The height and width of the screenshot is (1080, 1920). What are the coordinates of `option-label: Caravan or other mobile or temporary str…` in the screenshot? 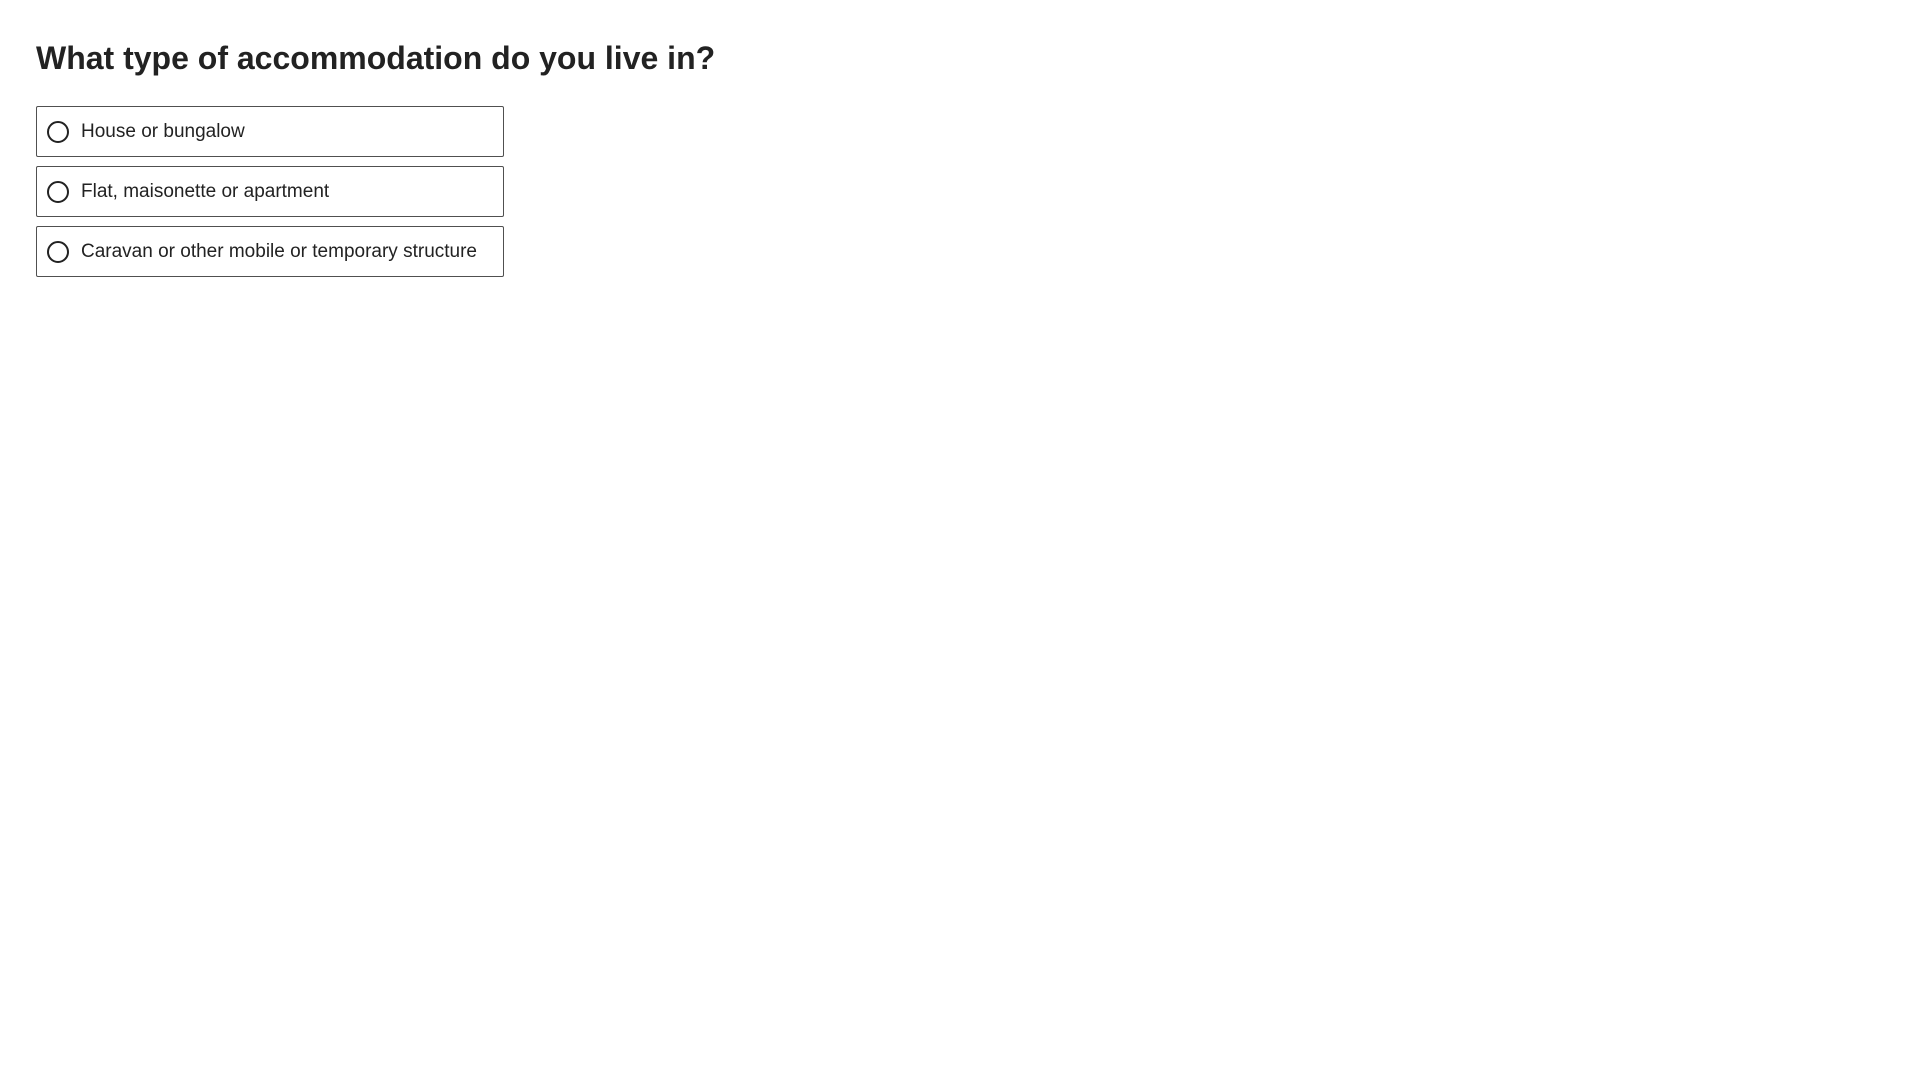 It's located at (279, 251).